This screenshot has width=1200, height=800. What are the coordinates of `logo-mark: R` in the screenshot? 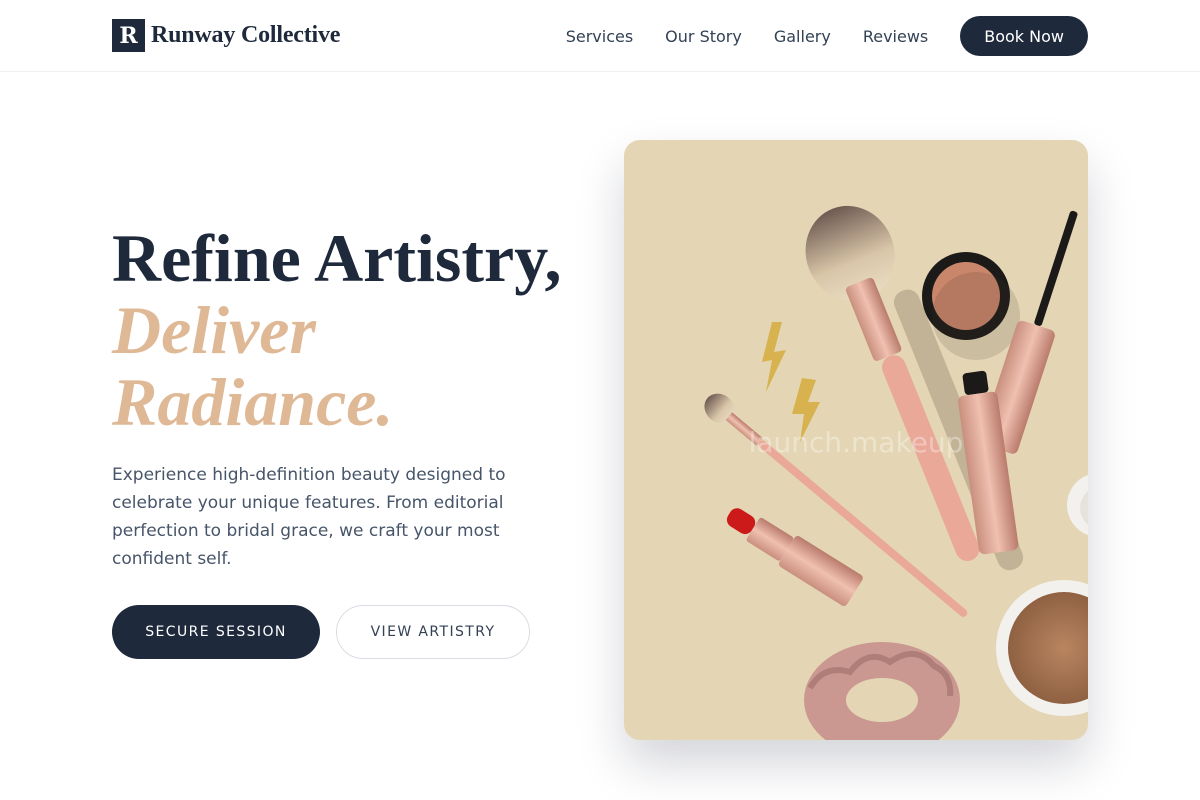 It's located at (128, 35).